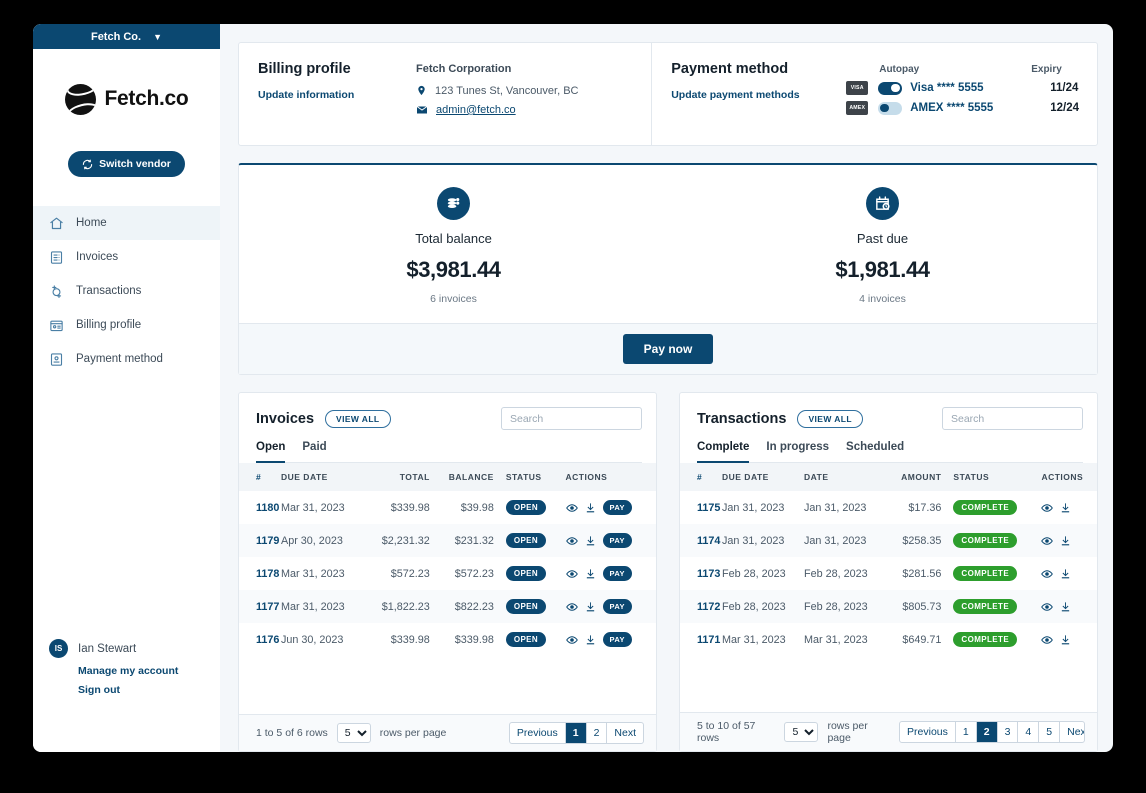 The image size is (1146, 793). Describe the element at coordinates (890, 108) in the screenshot. I see `autopay-toggle-amex` at that location.